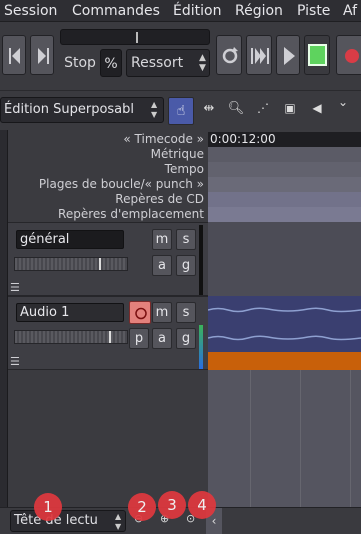 The image size is (361, 534). I want to click on goto-start-button, so click(14, 55).